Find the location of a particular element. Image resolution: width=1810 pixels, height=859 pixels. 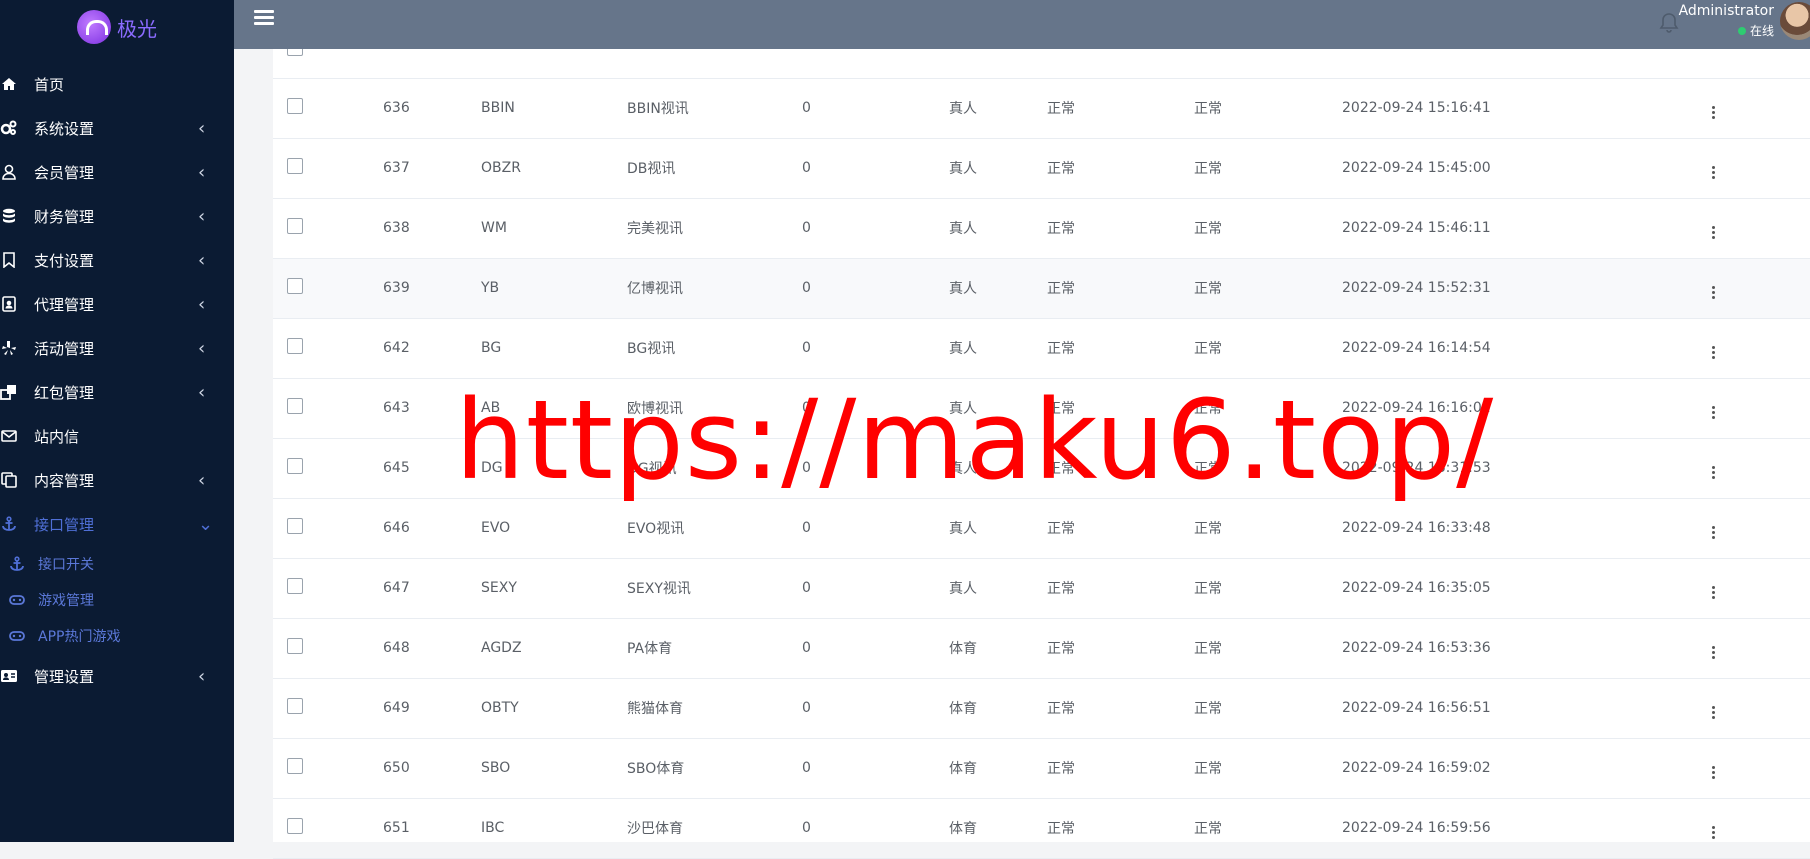

user-name: Administrator is located at coordinates (1726, 11).